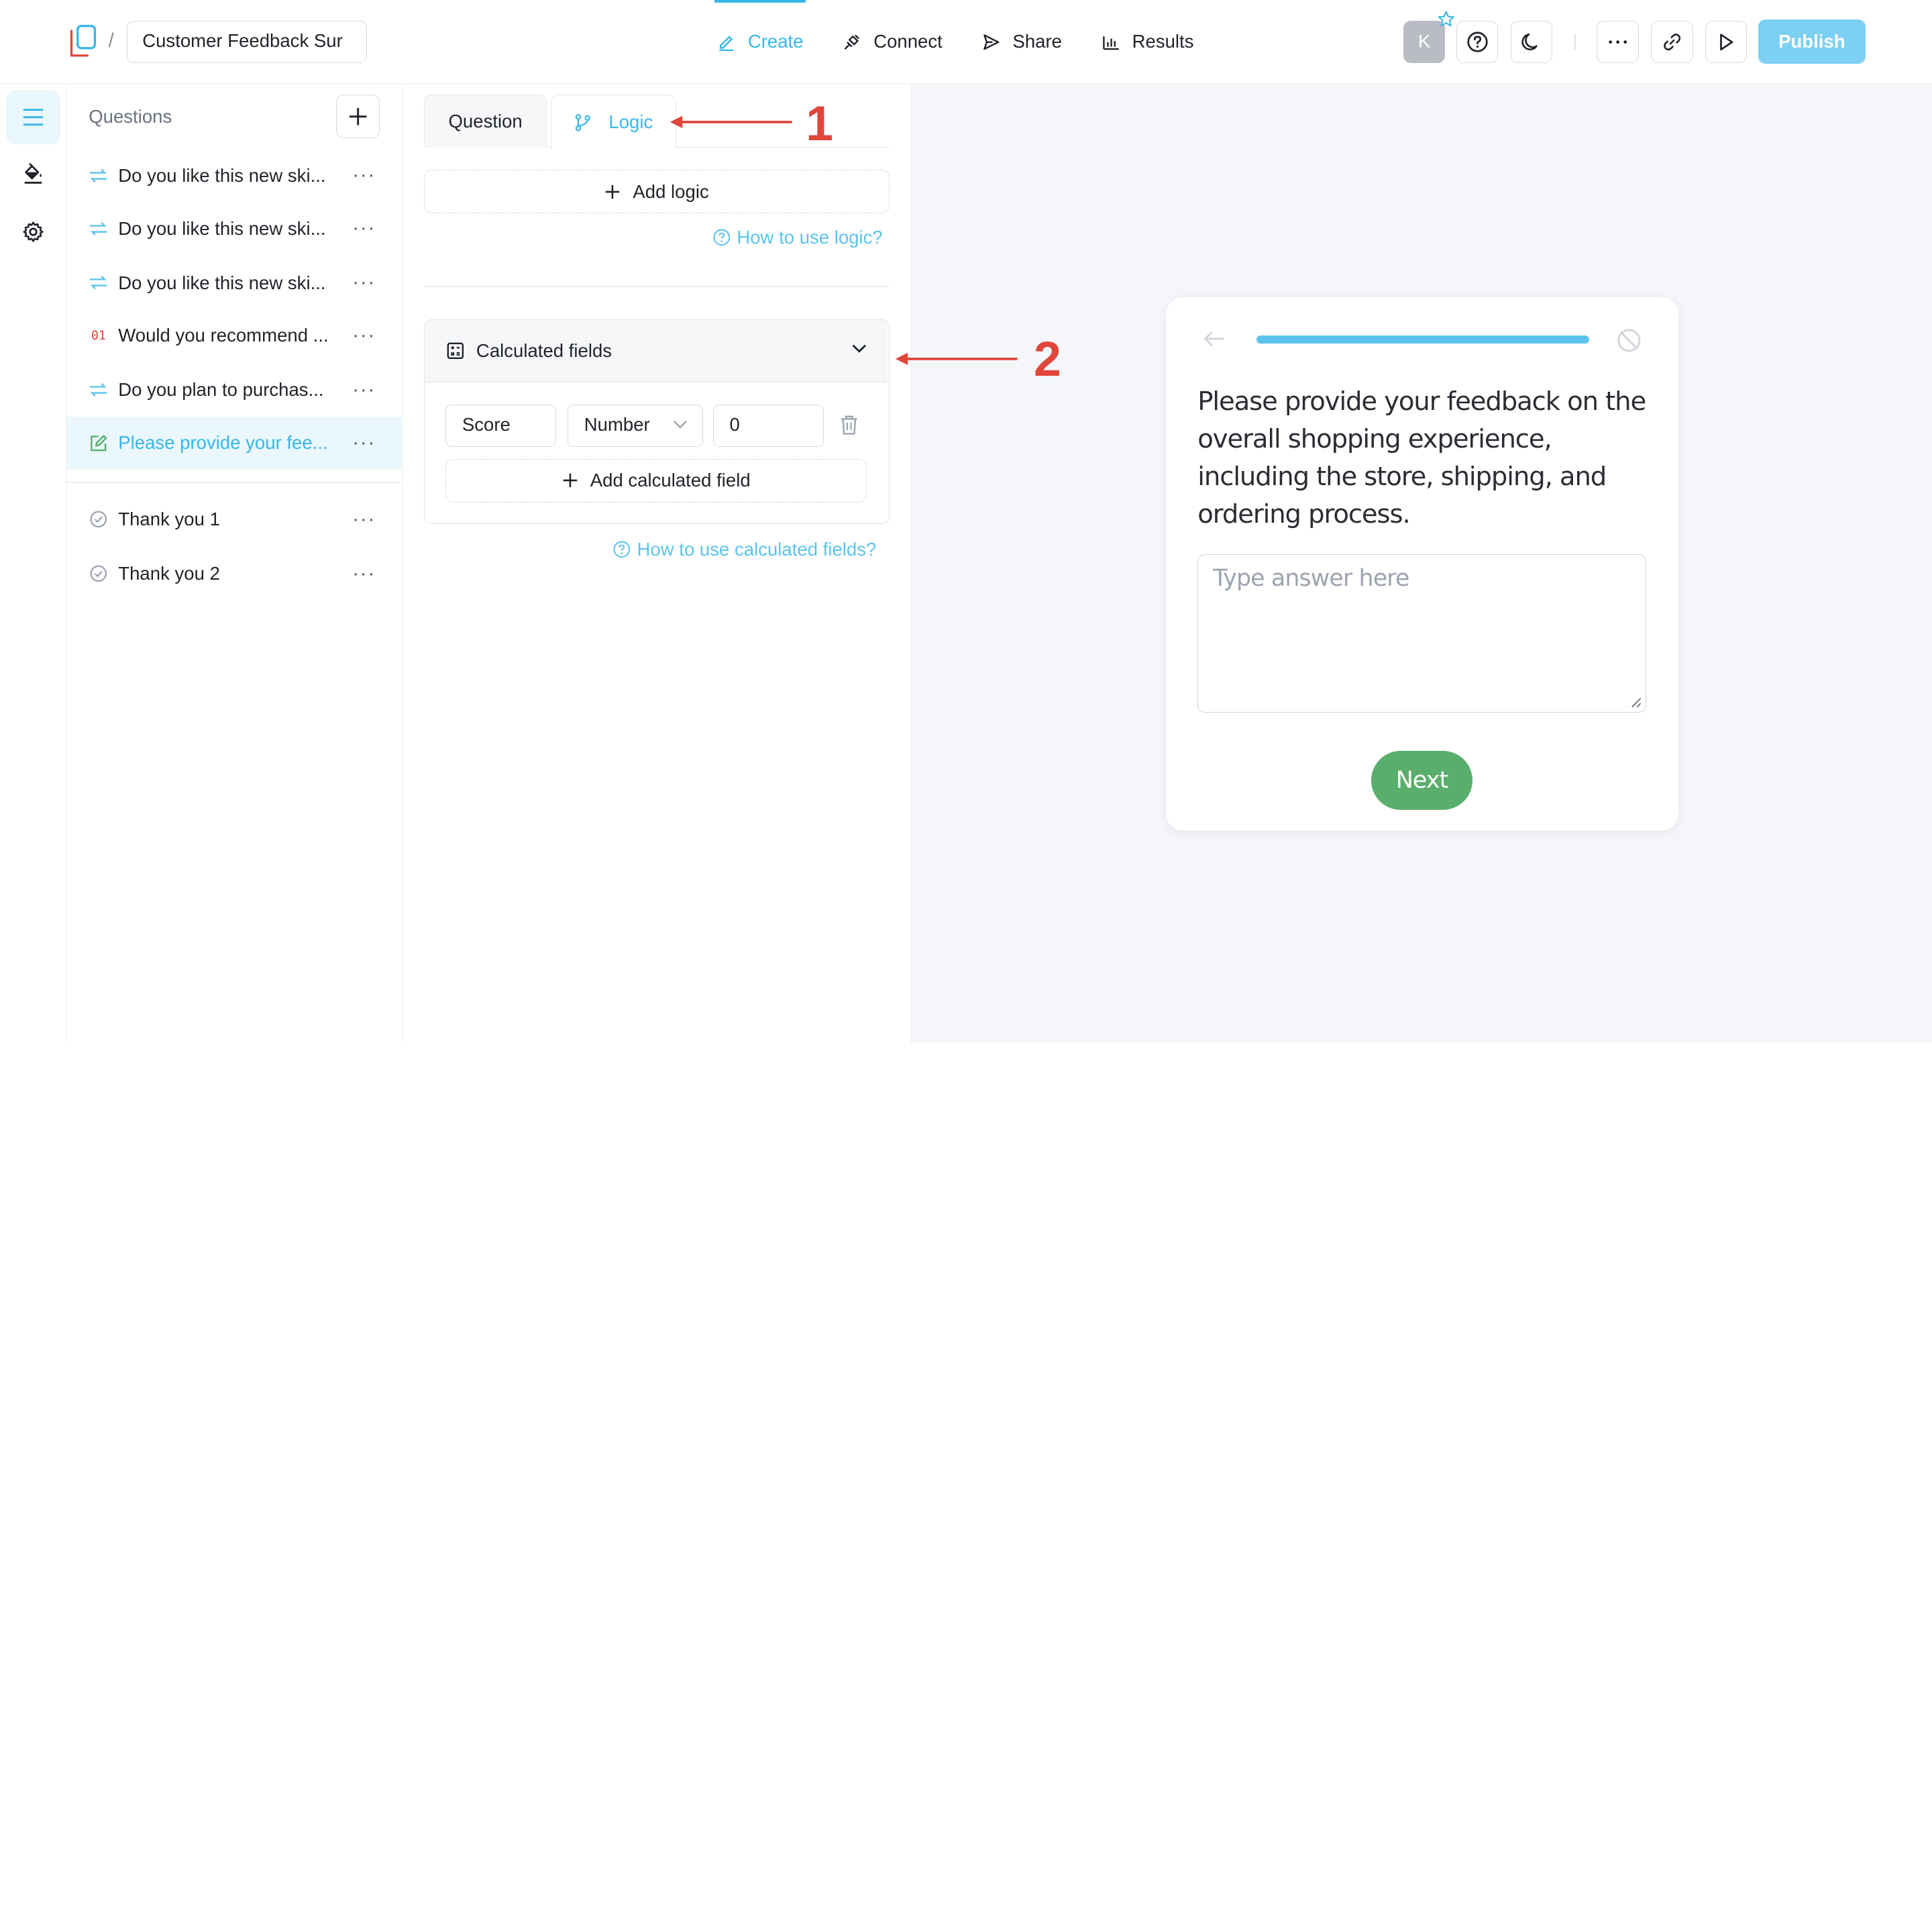  What do you see at coordinates (84, 40) in the screenshot?
I see `app-logo-icon` at bounding box center [84, 40].